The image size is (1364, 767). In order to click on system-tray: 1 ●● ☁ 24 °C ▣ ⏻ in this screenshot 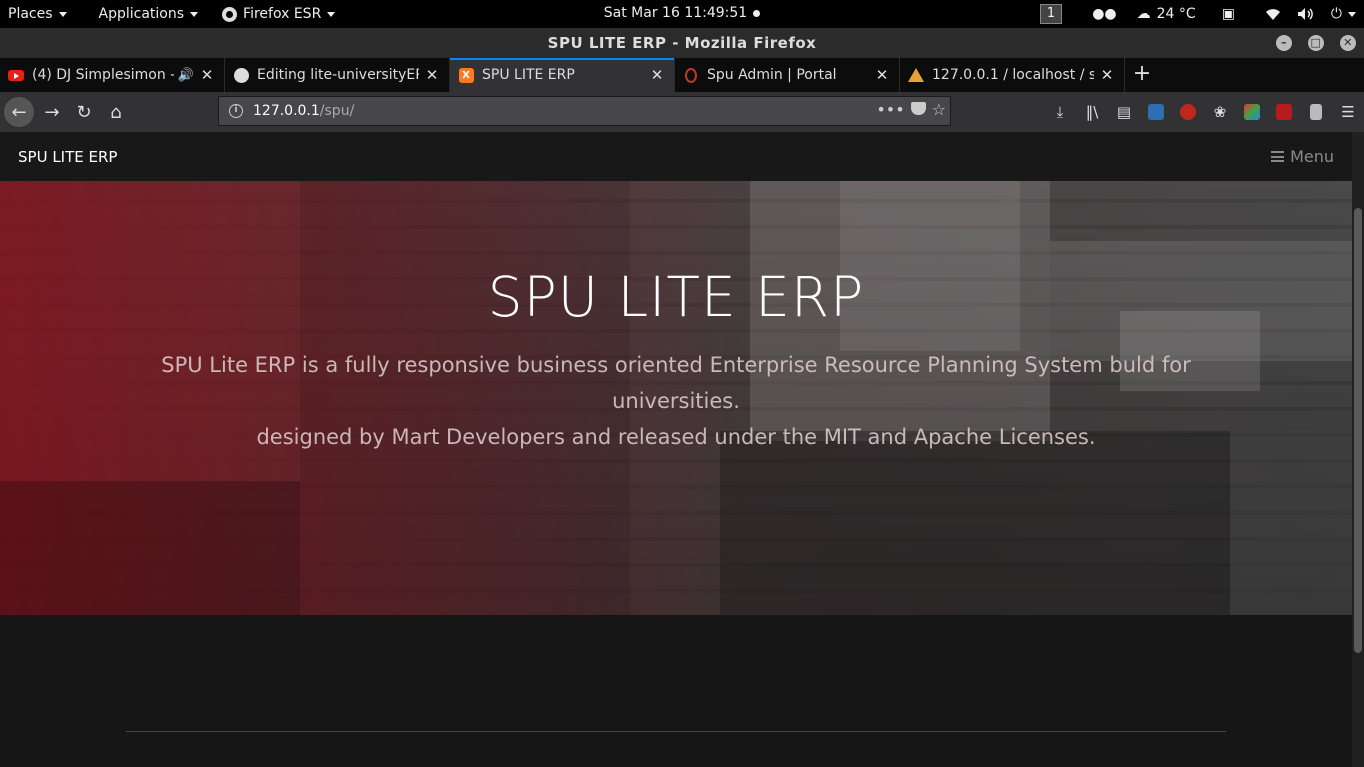, I will do `click(1198, 14)`.